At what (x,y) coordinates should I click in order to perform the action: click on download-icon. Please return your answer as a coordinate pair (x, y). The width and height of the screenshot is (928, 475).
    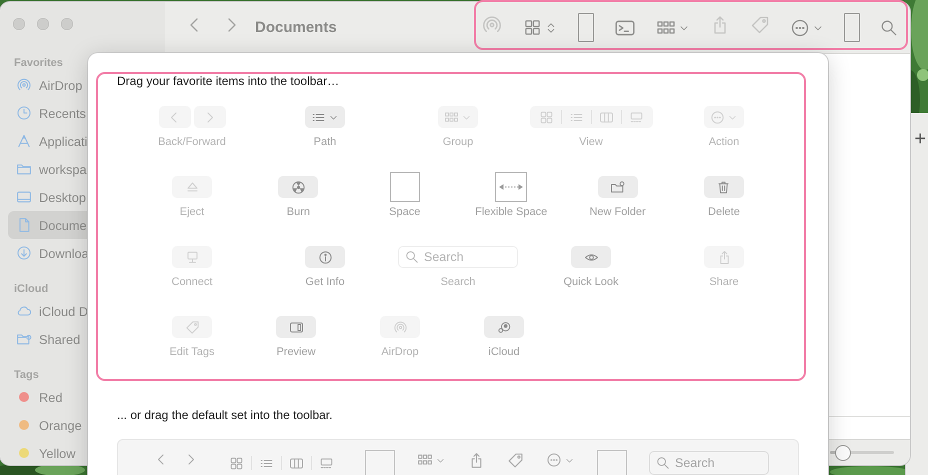
    Looking at the image, I should click on (24, 253).